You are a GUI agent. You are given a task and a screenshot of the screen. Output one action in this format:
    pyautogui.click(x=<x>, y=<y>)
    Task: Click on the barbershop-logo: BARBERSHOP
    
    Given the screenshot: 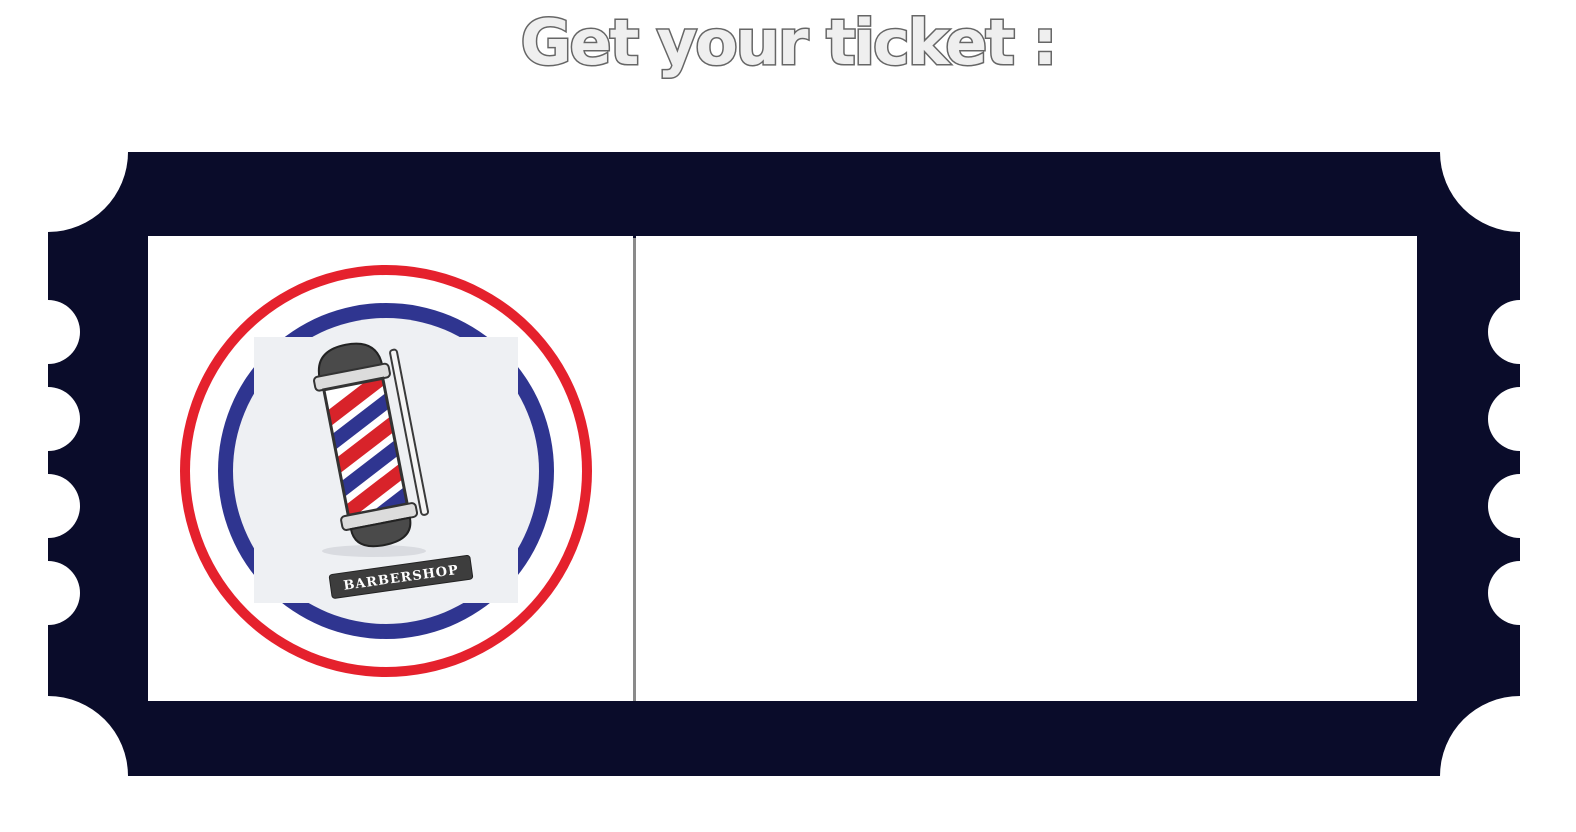 What is the action you would take?
    pyautogui.click(x=386, y=471)
    